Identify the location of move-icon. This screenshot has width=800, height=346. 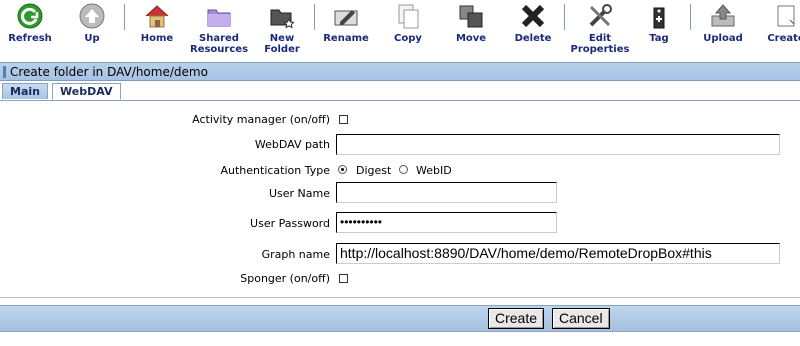
(471, 16).